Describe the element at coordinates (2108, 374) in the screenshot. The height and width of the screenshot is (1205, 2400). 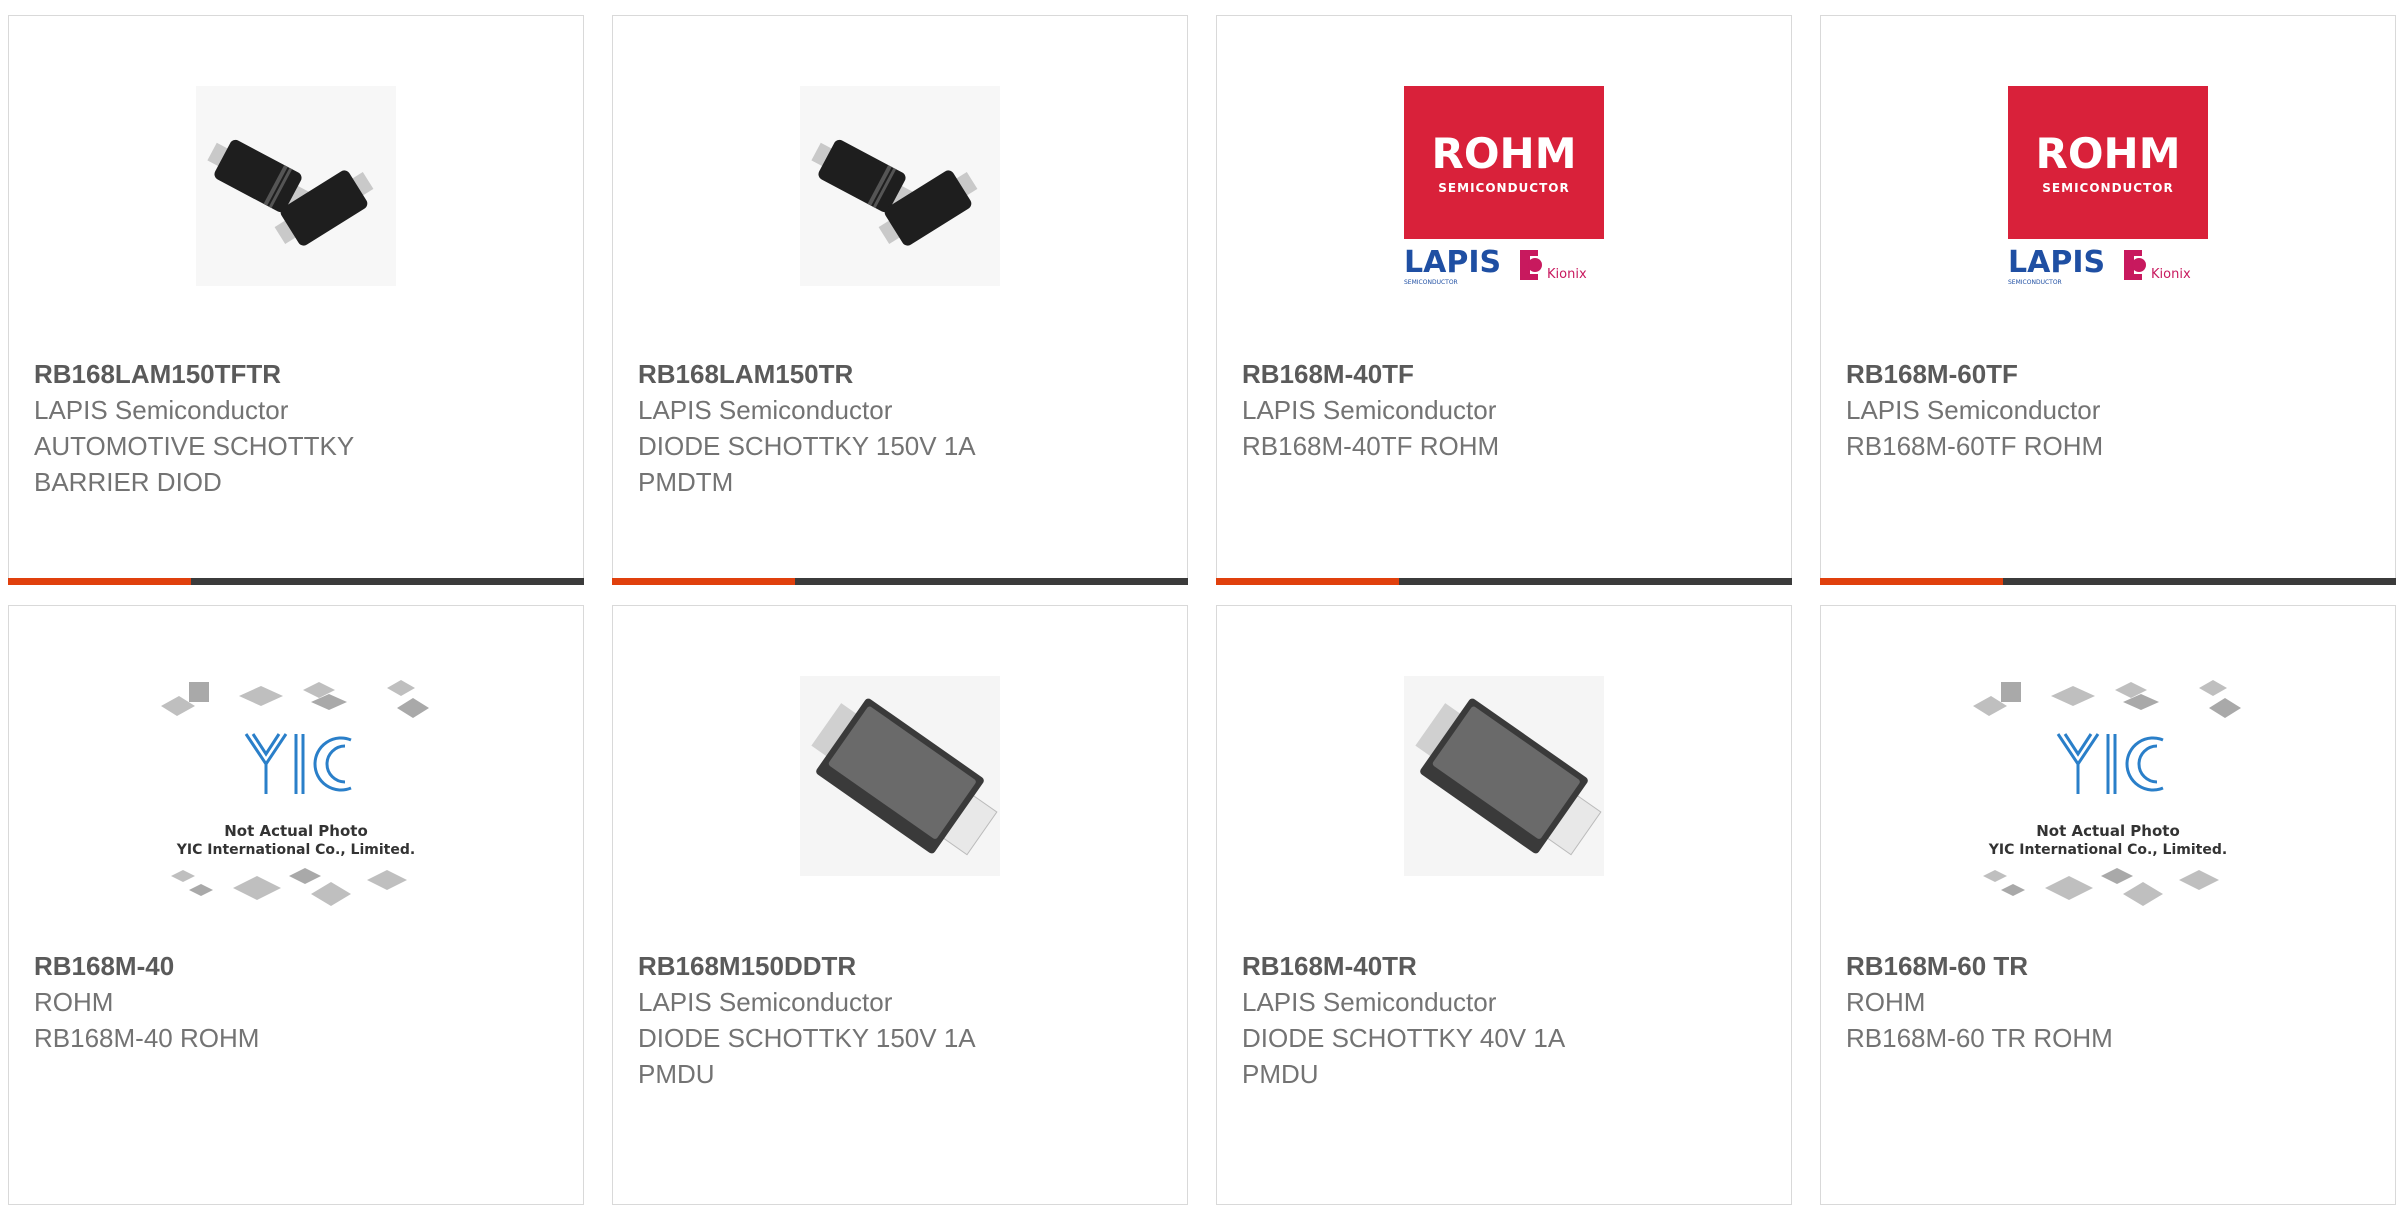
I see `part-number: RB168M-60TF` at that location.